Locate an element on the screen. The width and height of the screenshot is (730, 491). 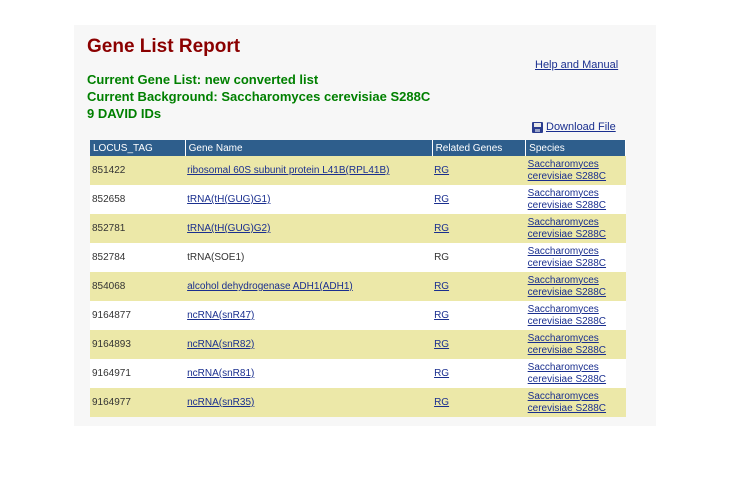
locus-tag-cell: 9164893 is located at coordinates (138, 344).